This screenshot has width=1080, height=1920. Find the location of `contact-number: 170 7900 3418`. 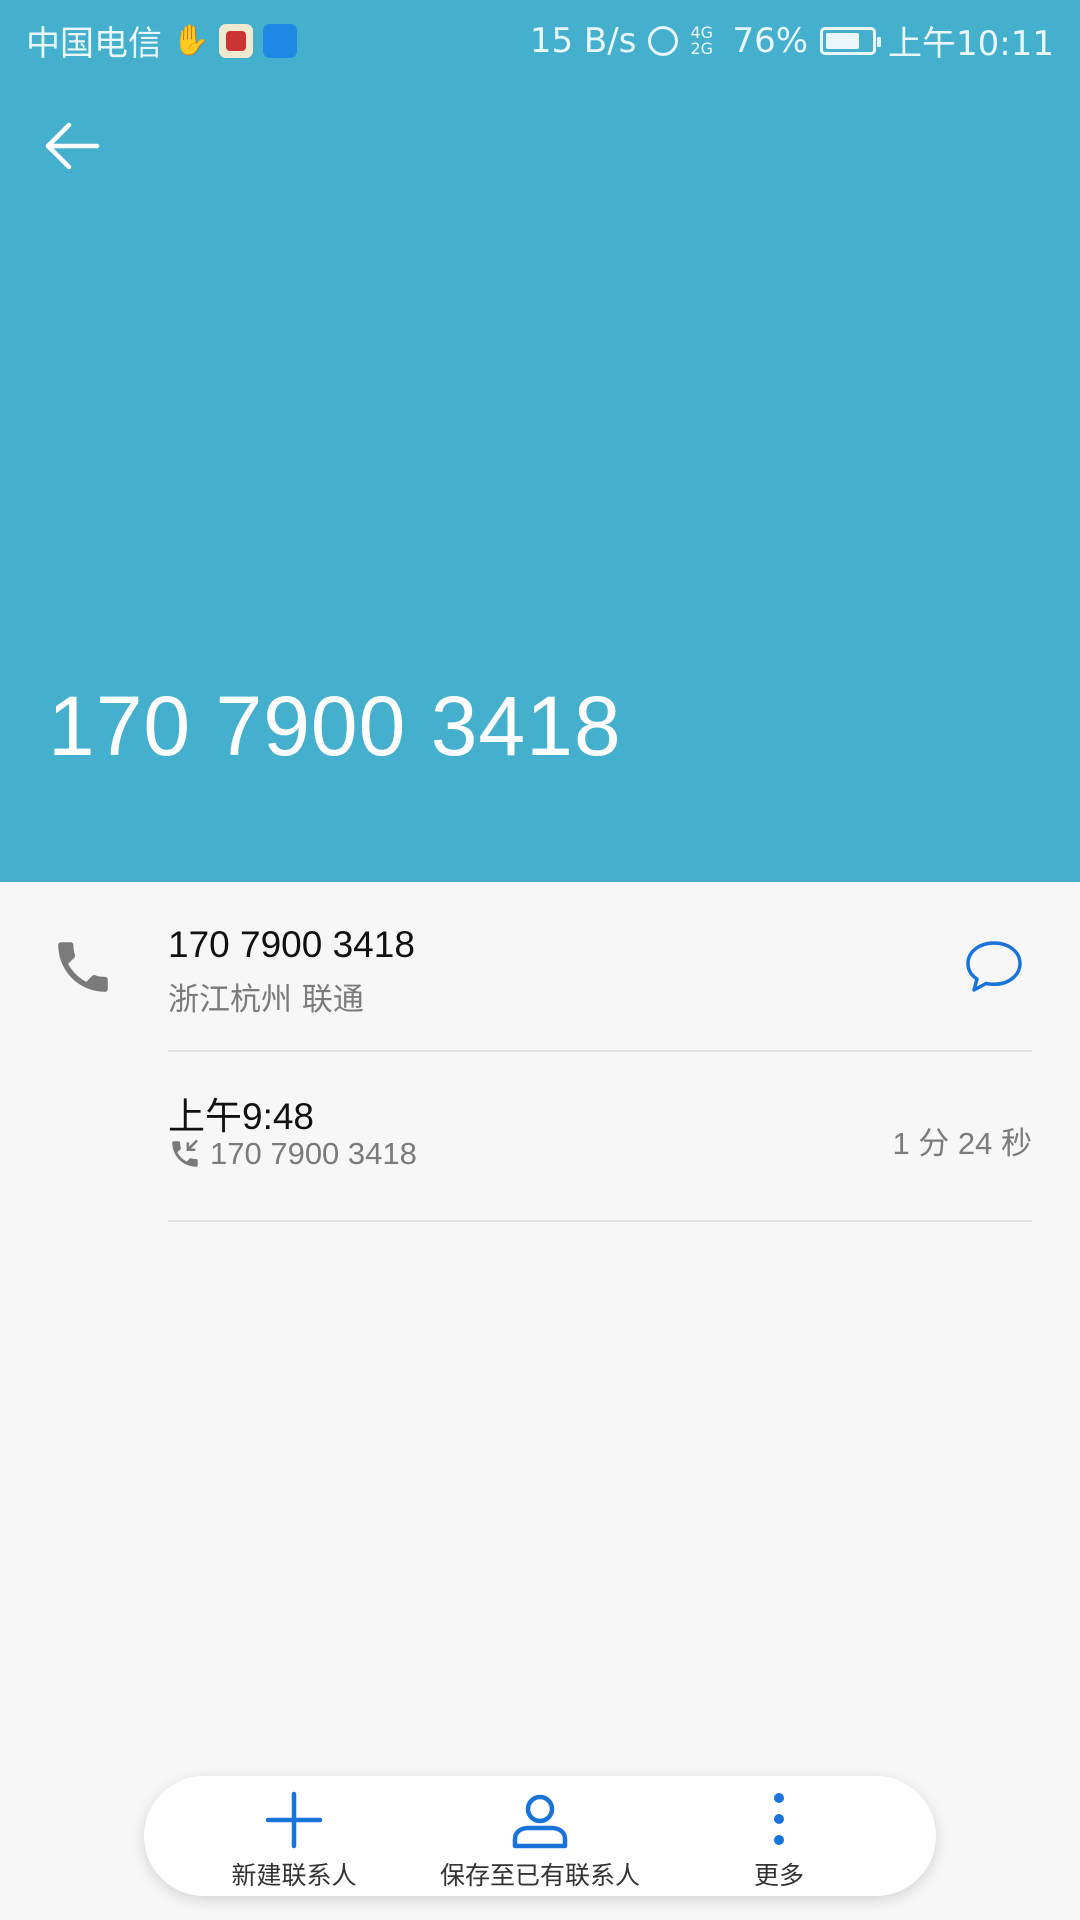

contact-number: 170 7900 3418 is located at coordinates (291, 945).